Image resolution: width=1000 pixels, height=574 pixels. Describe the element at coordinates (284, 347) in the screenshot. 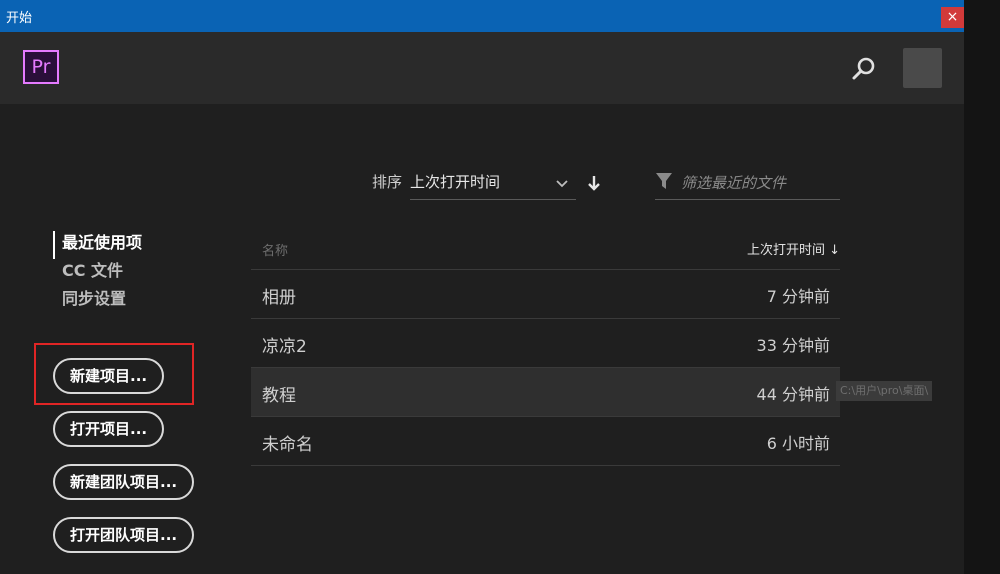

I see `file-name: 凉凉2` at that location.